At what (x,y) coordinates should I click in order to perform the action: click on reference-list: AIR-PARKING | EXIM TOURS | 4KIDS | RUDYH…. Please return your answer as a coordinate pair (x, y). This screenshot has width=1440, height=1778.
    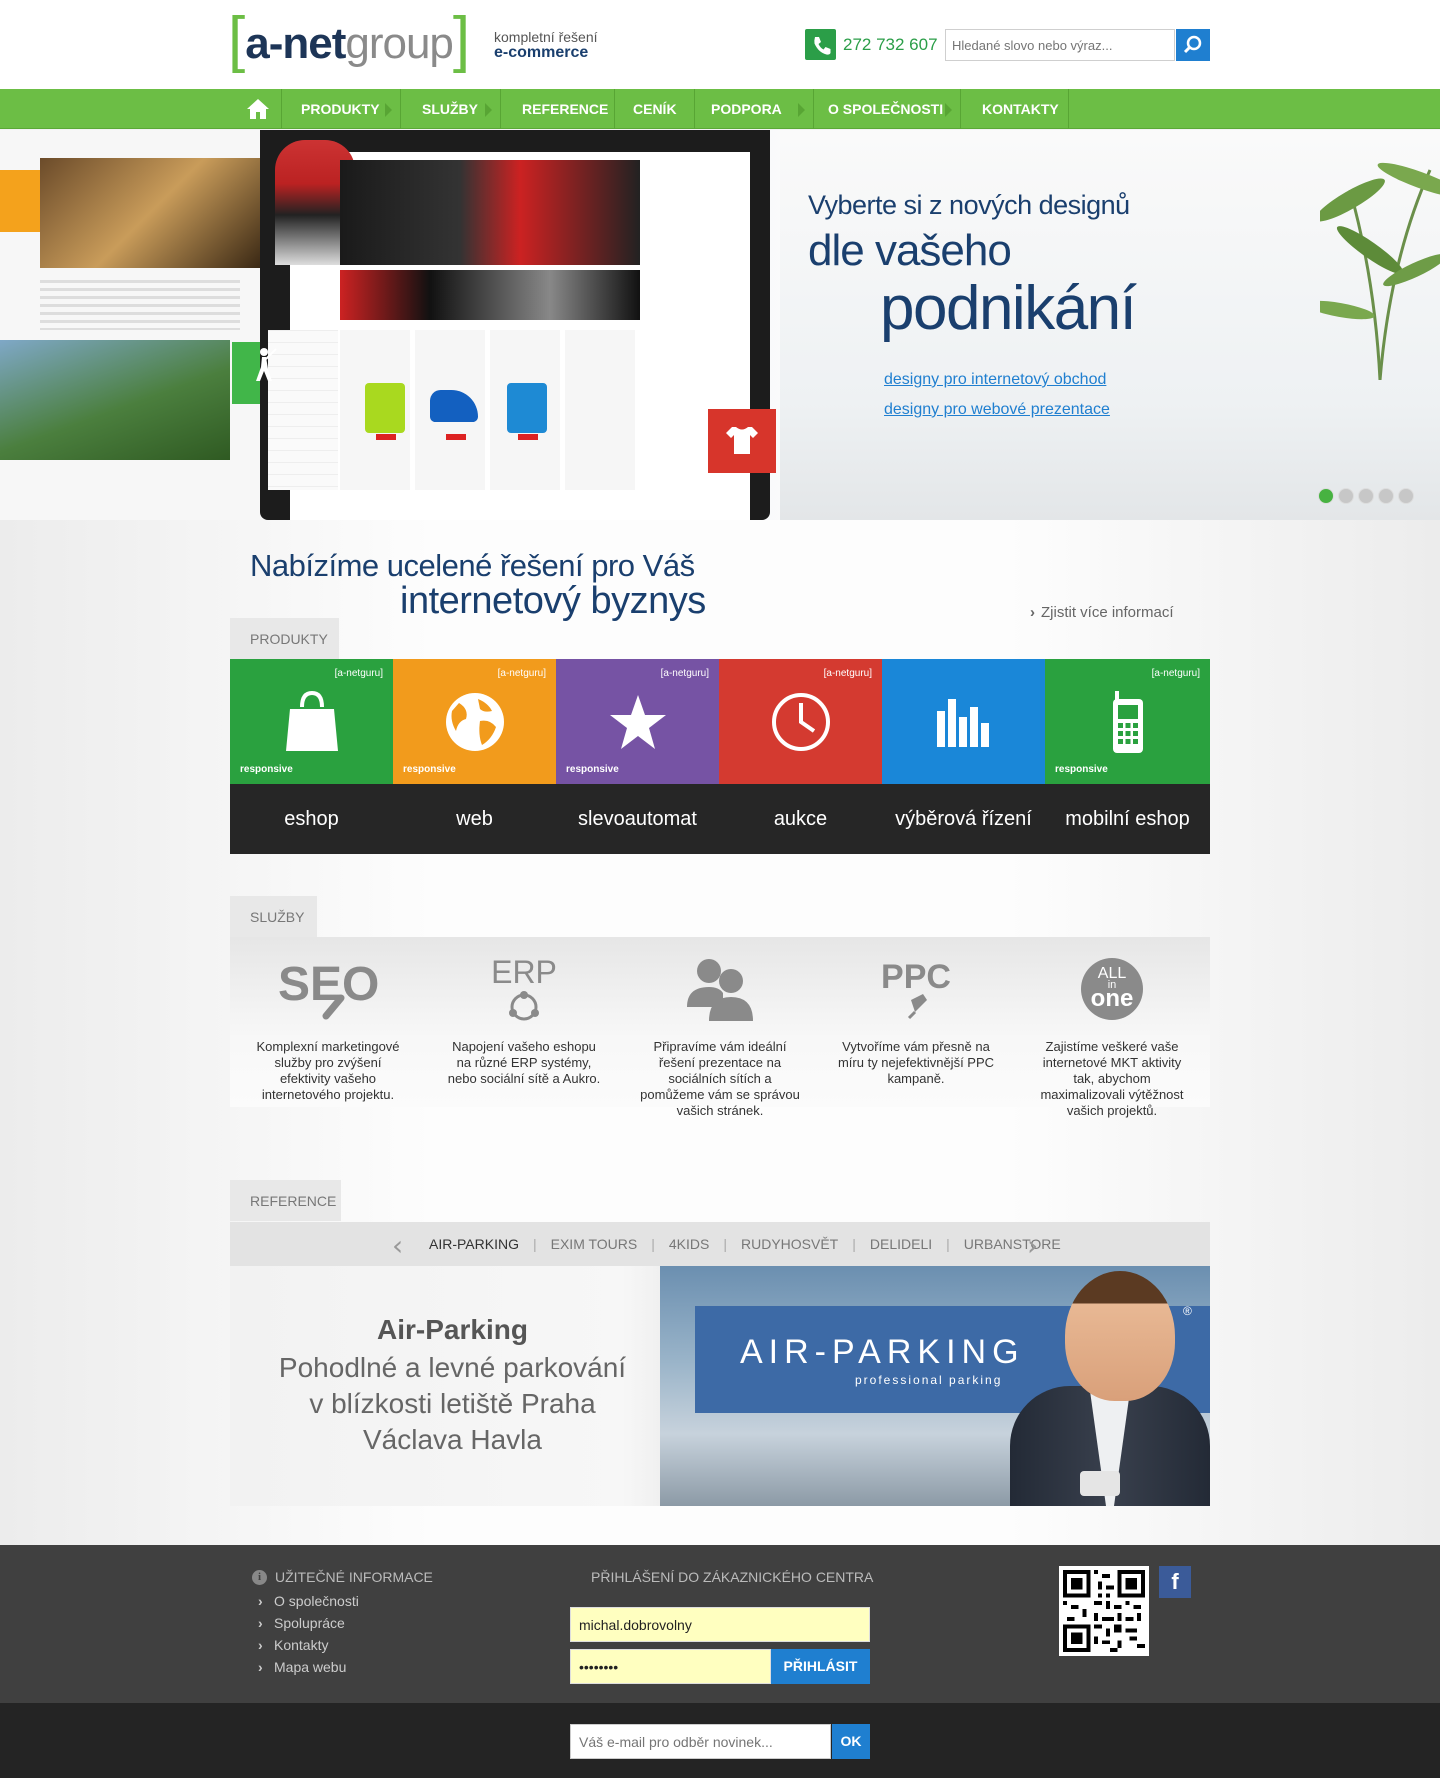
    Looking at the image, I should click on (745, 1244).